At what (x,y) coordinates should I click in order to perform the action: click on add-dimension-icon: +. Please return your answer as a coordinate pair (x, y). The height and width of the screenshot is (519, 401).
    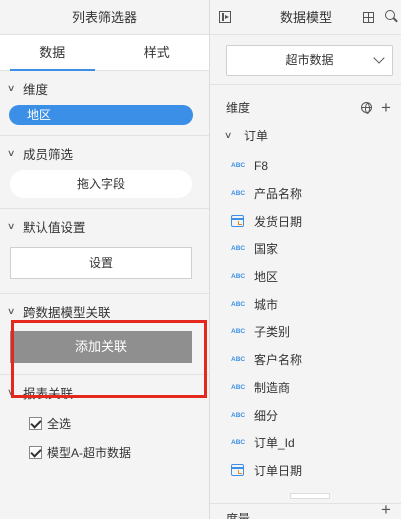
    Looking at the image, I should click on (386, 107).